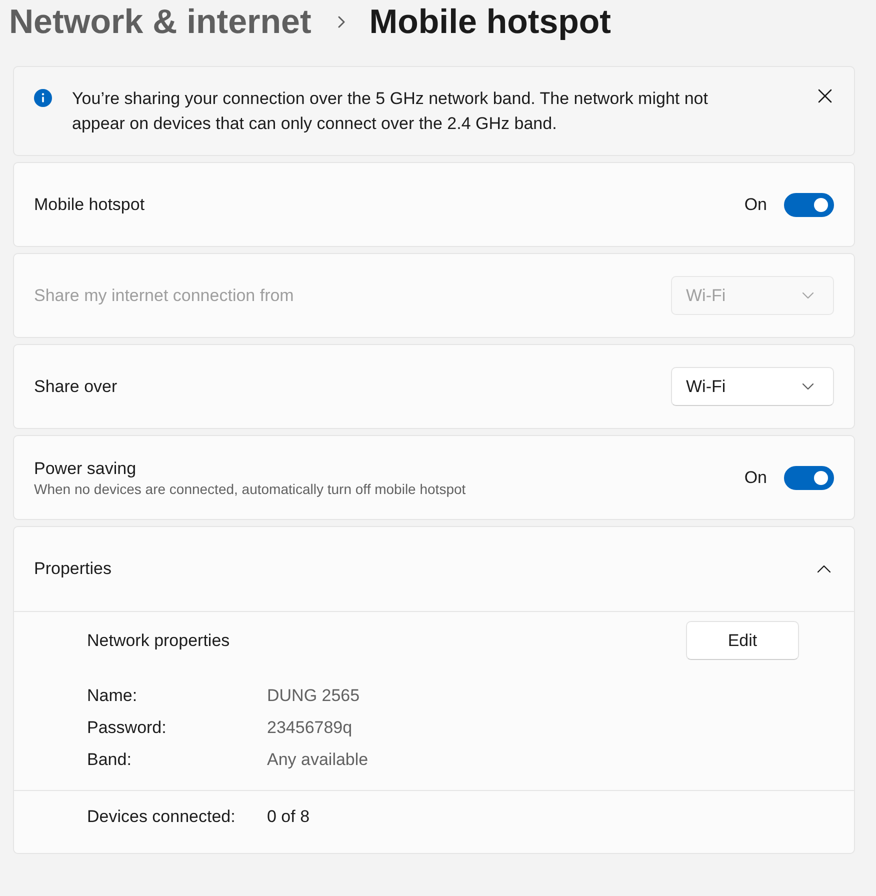  I want to click on devices-label: Devices connected:, so click(161, 817).